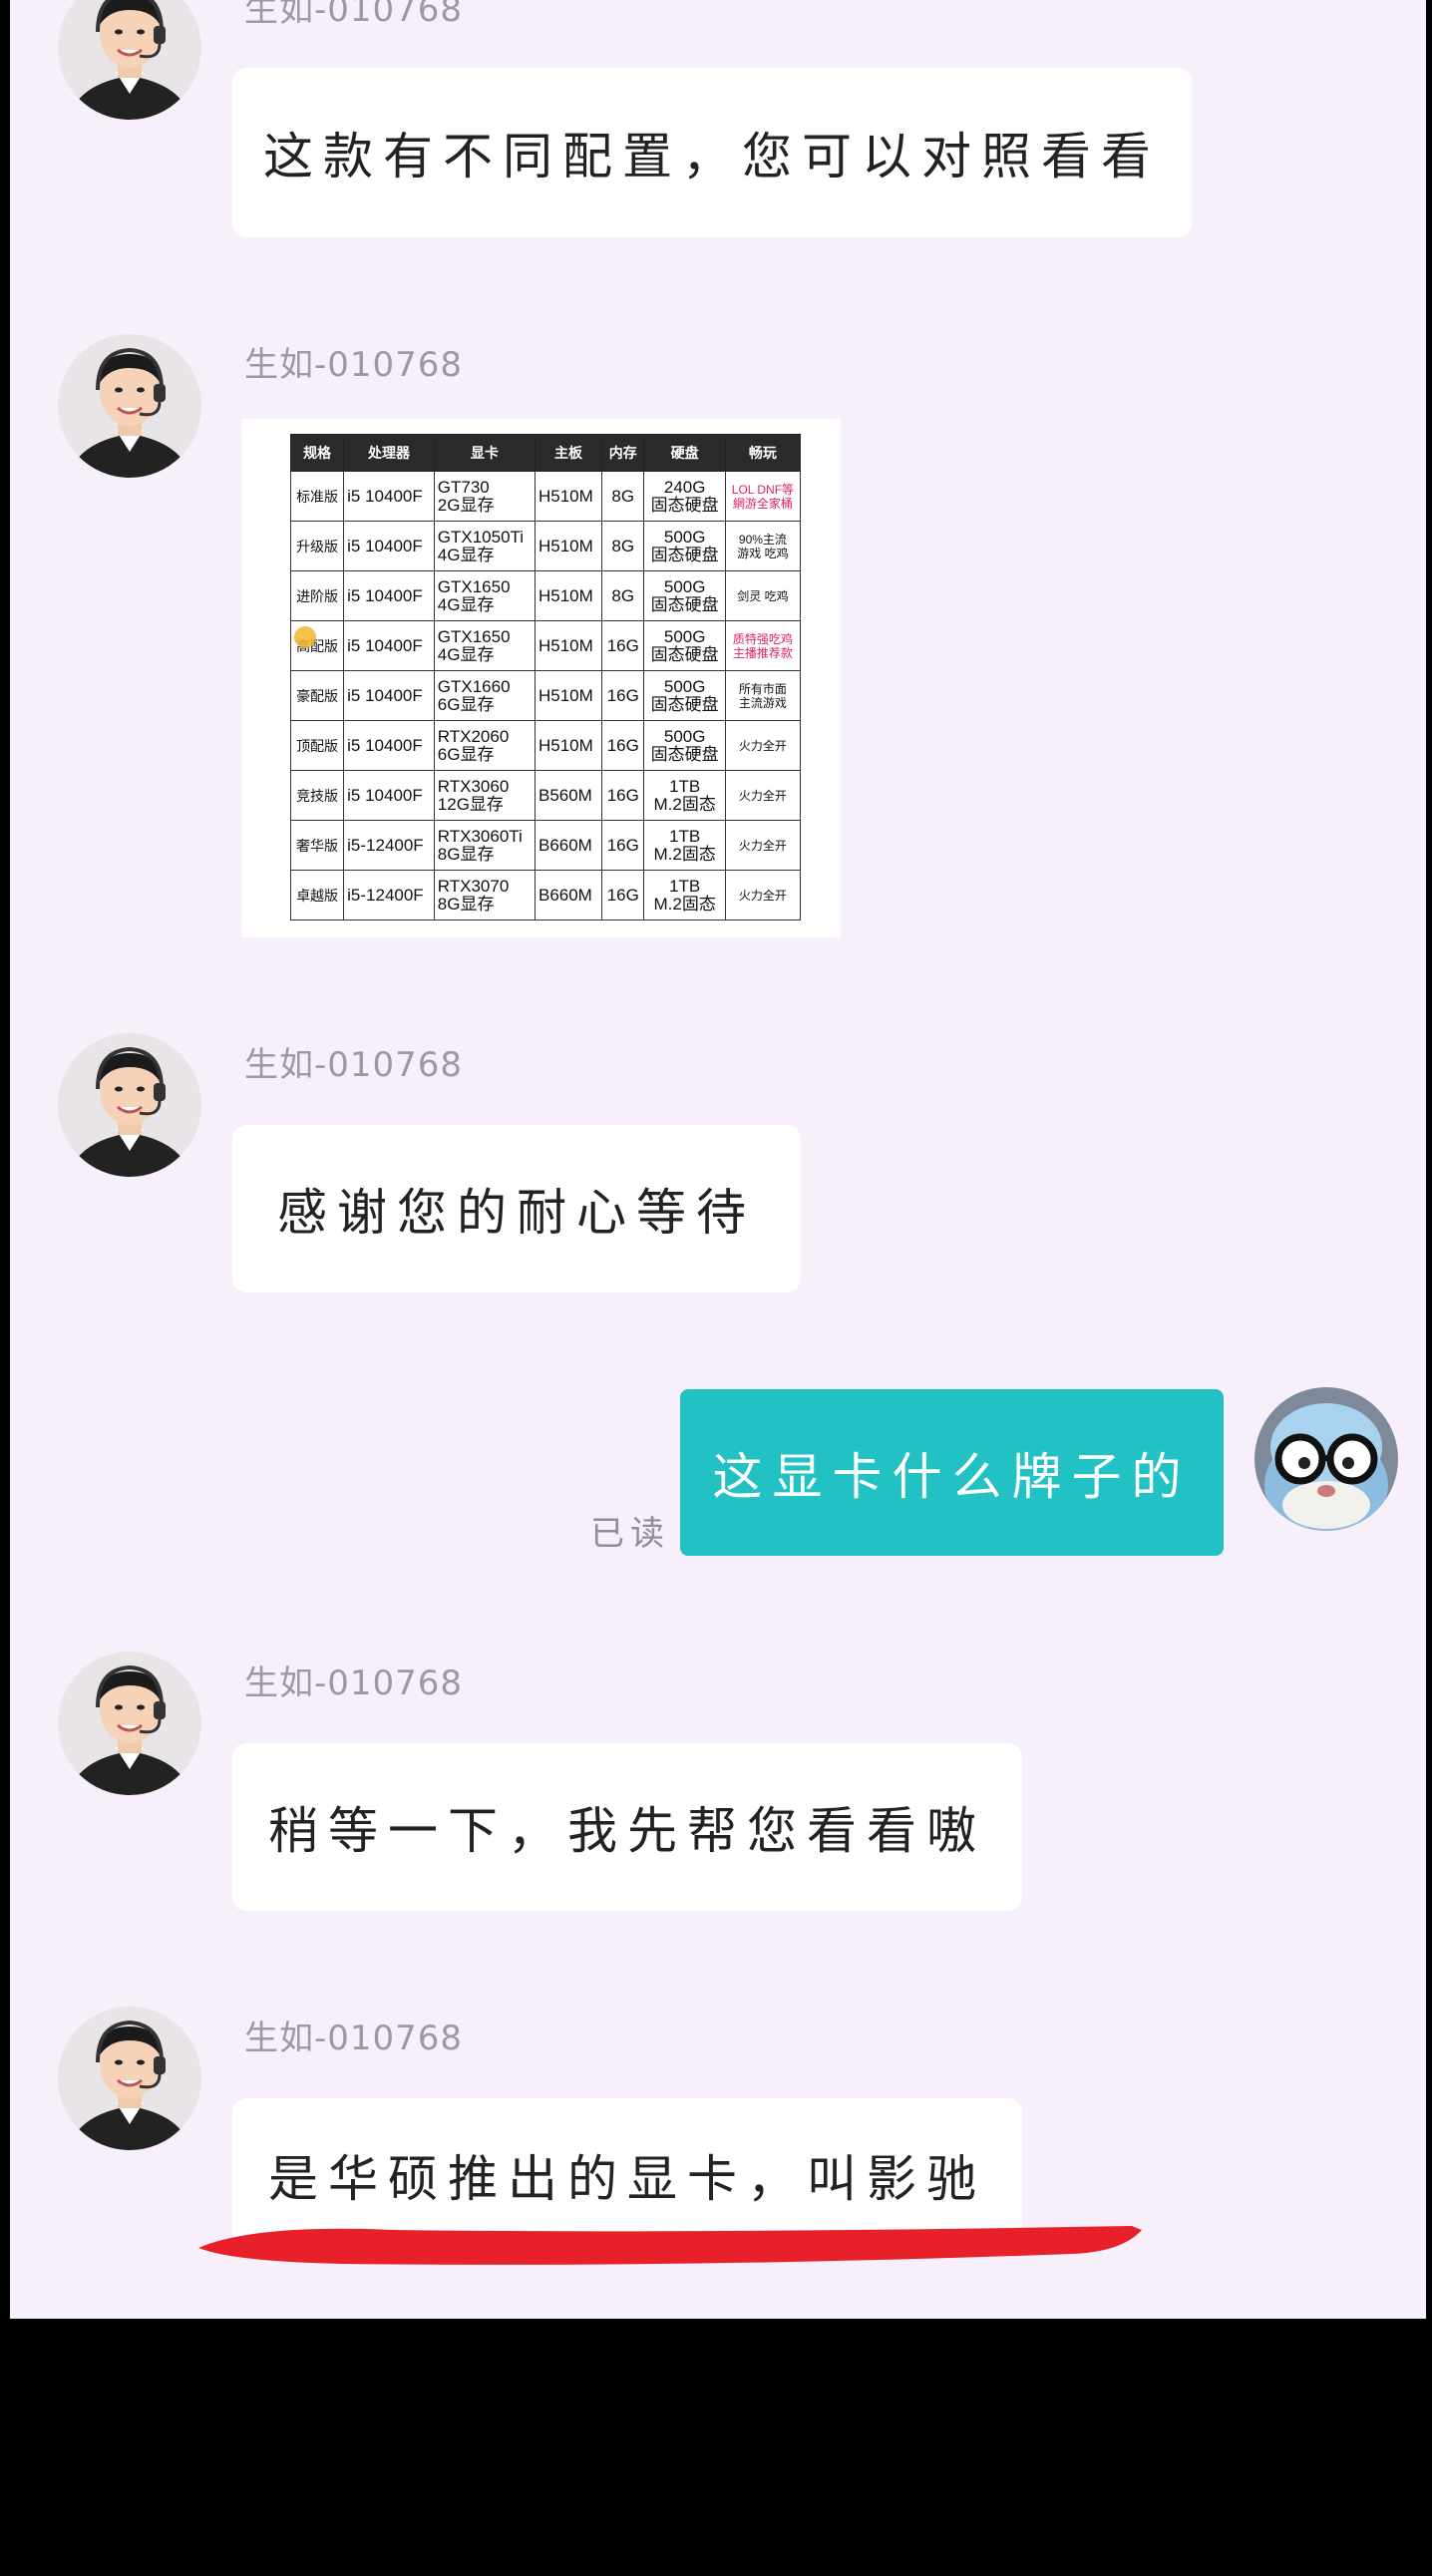  Describe the element at coordinates (763, 553) in the screenshot. I see `spec-cell-text: 游戏 吃鸡` at that location.